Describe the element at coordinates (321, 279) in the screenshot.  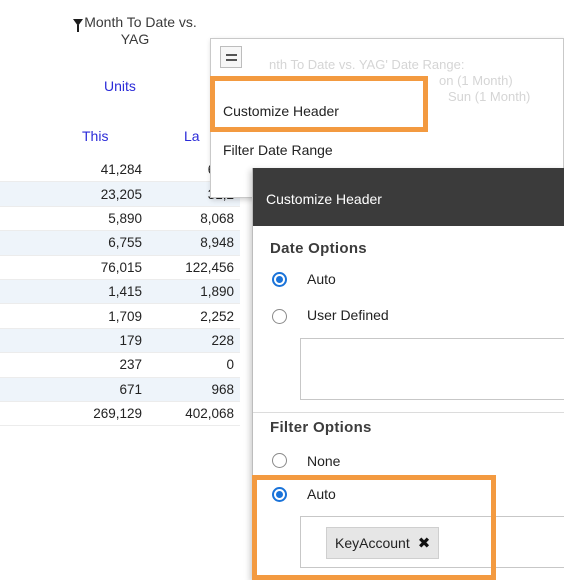
I see `date-auto-label: Auto` at that location.